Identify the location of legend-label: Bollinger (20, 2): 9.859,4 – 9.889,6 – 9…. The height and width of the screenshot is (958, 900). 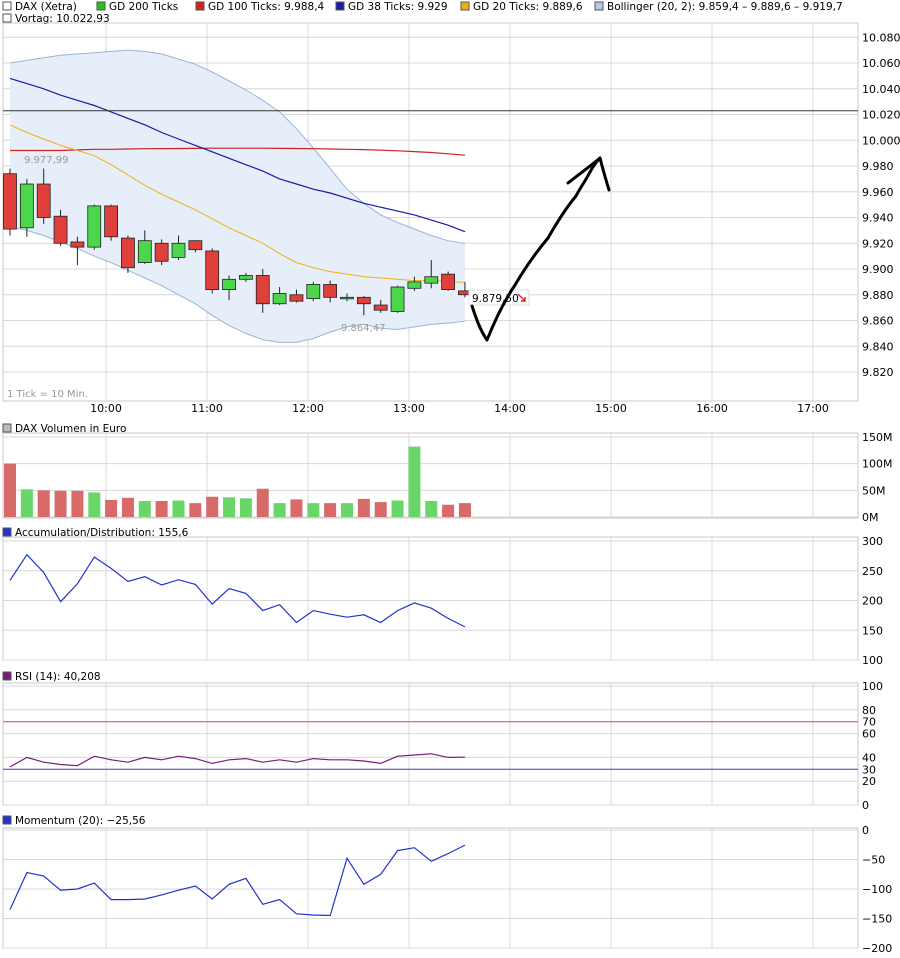
(725, 7).